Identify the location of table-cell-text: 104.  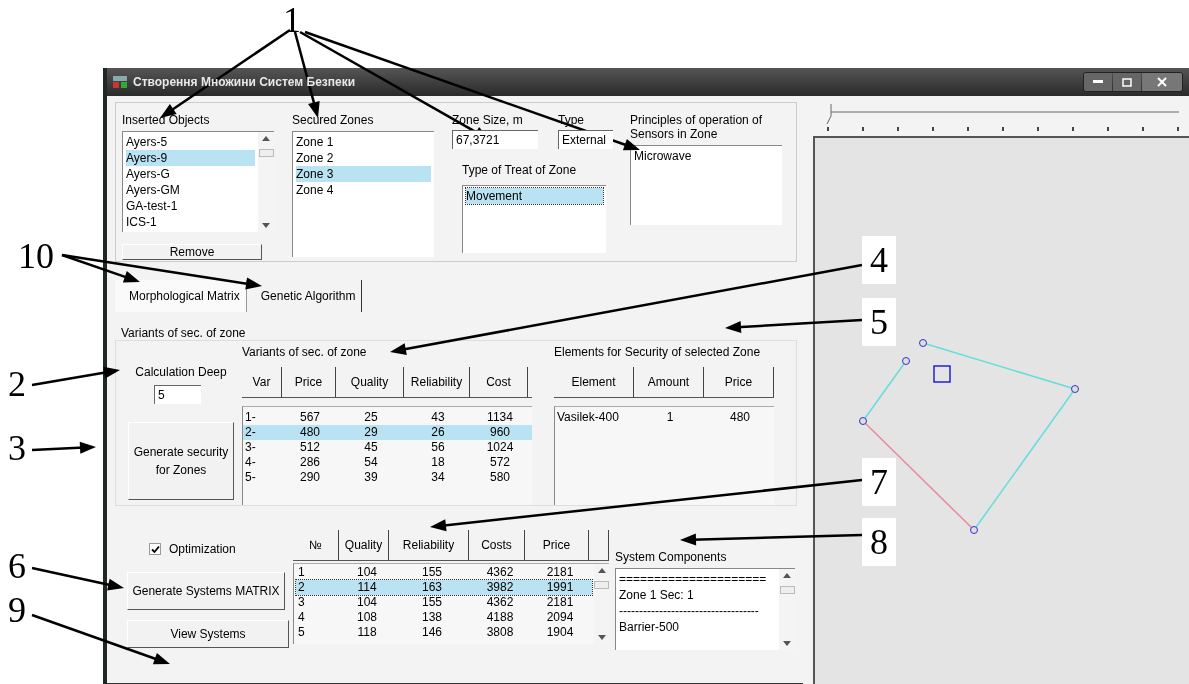
(367, 602).